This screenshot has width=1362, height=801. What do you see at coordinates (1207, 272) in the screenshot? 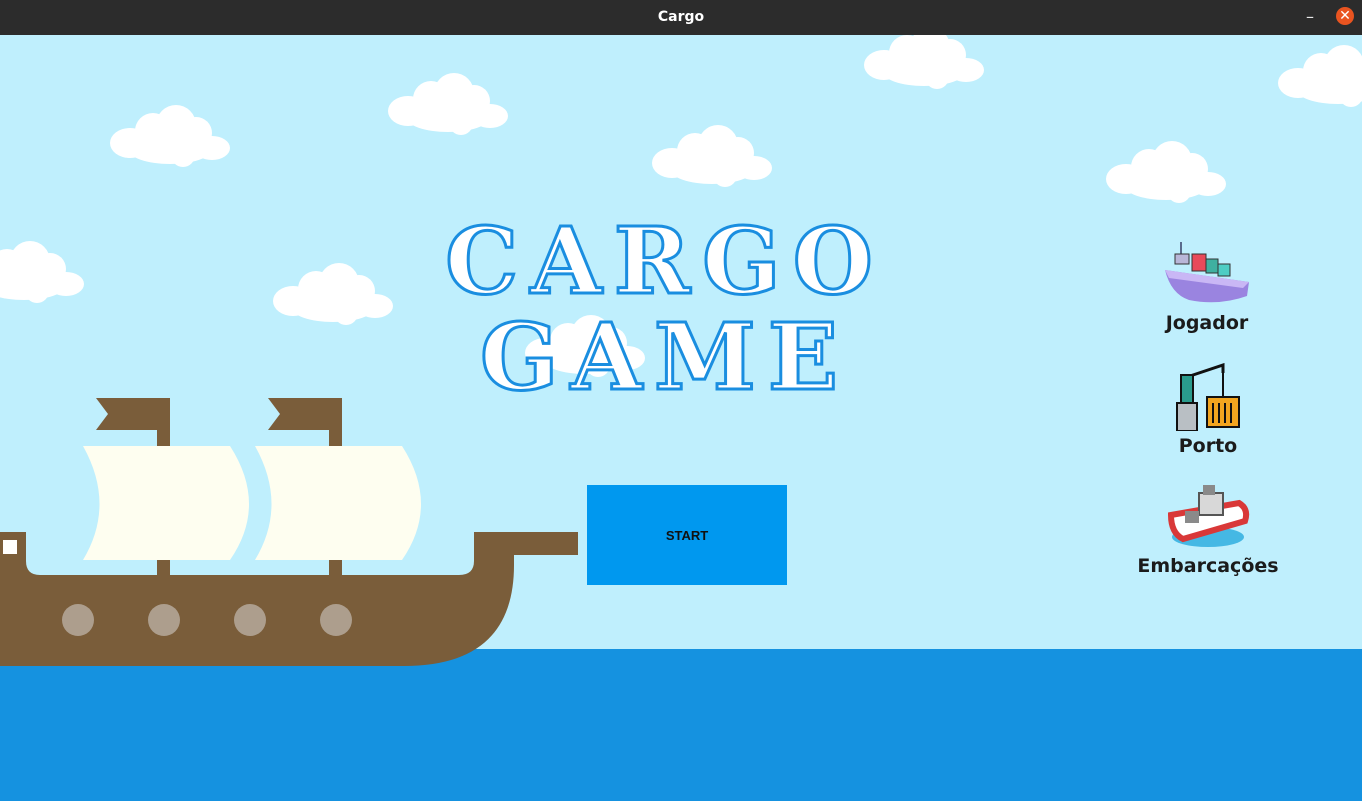
I see `cargo-ship-icon` at bounding box center [1207, 272].